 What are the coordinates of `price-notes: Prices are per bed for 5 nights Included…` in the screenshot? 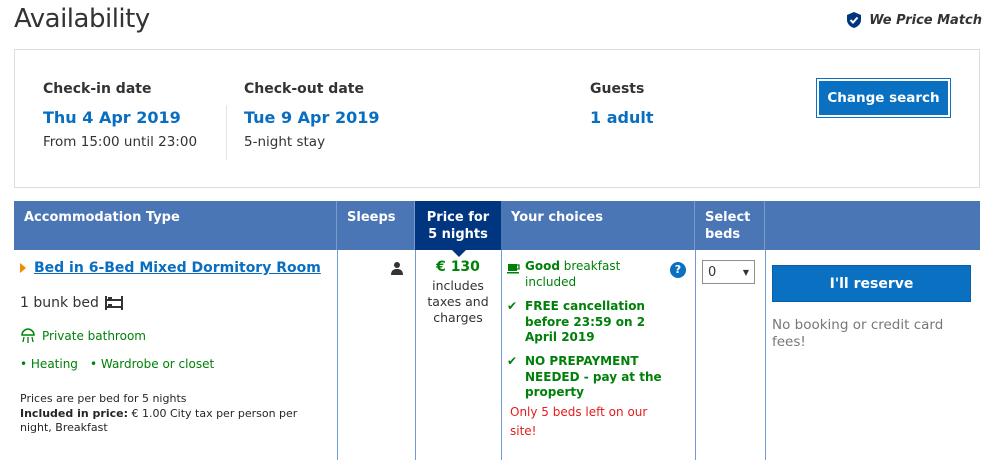 It's located at (165, 414).